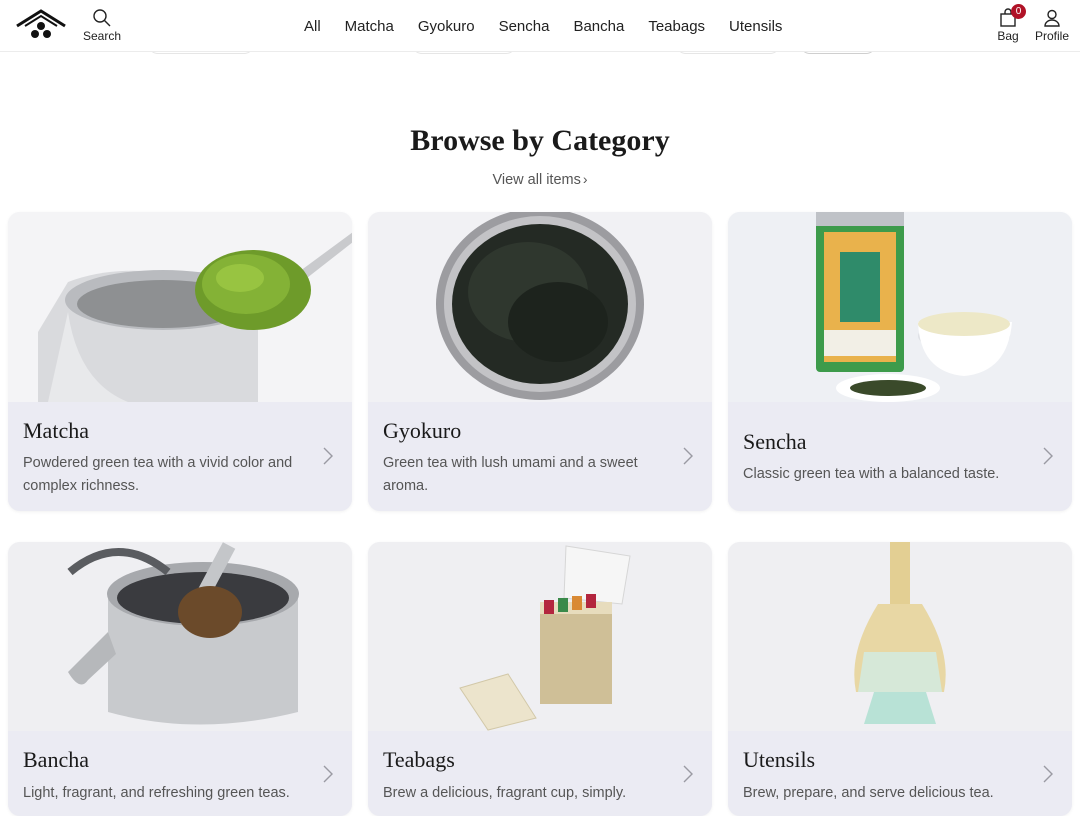 Image resolution: width=1080 pixels, height=816 pixels. I want to click on search-button: Search, so click(102, 27).